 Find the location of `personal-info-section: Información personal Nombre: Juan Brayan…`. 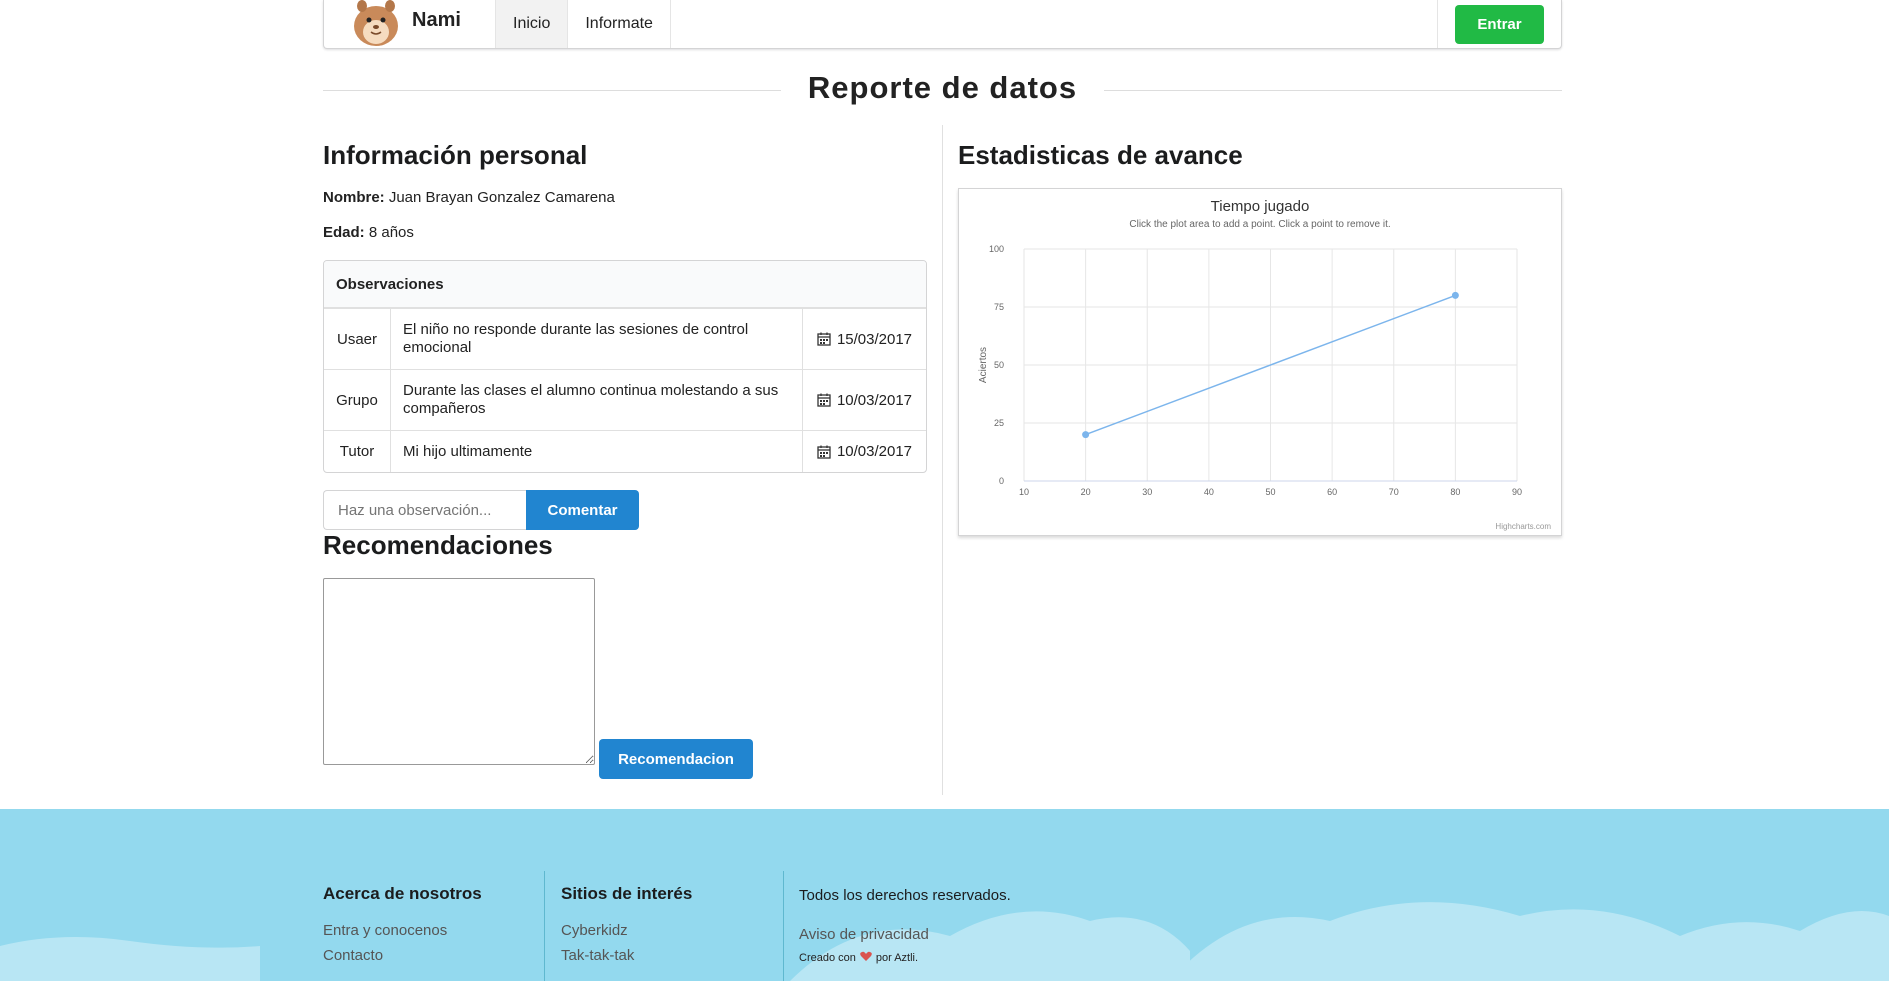

personal-info-section: Información personal Nombre: Juan Brayan… is located at coordinates (625, 183).